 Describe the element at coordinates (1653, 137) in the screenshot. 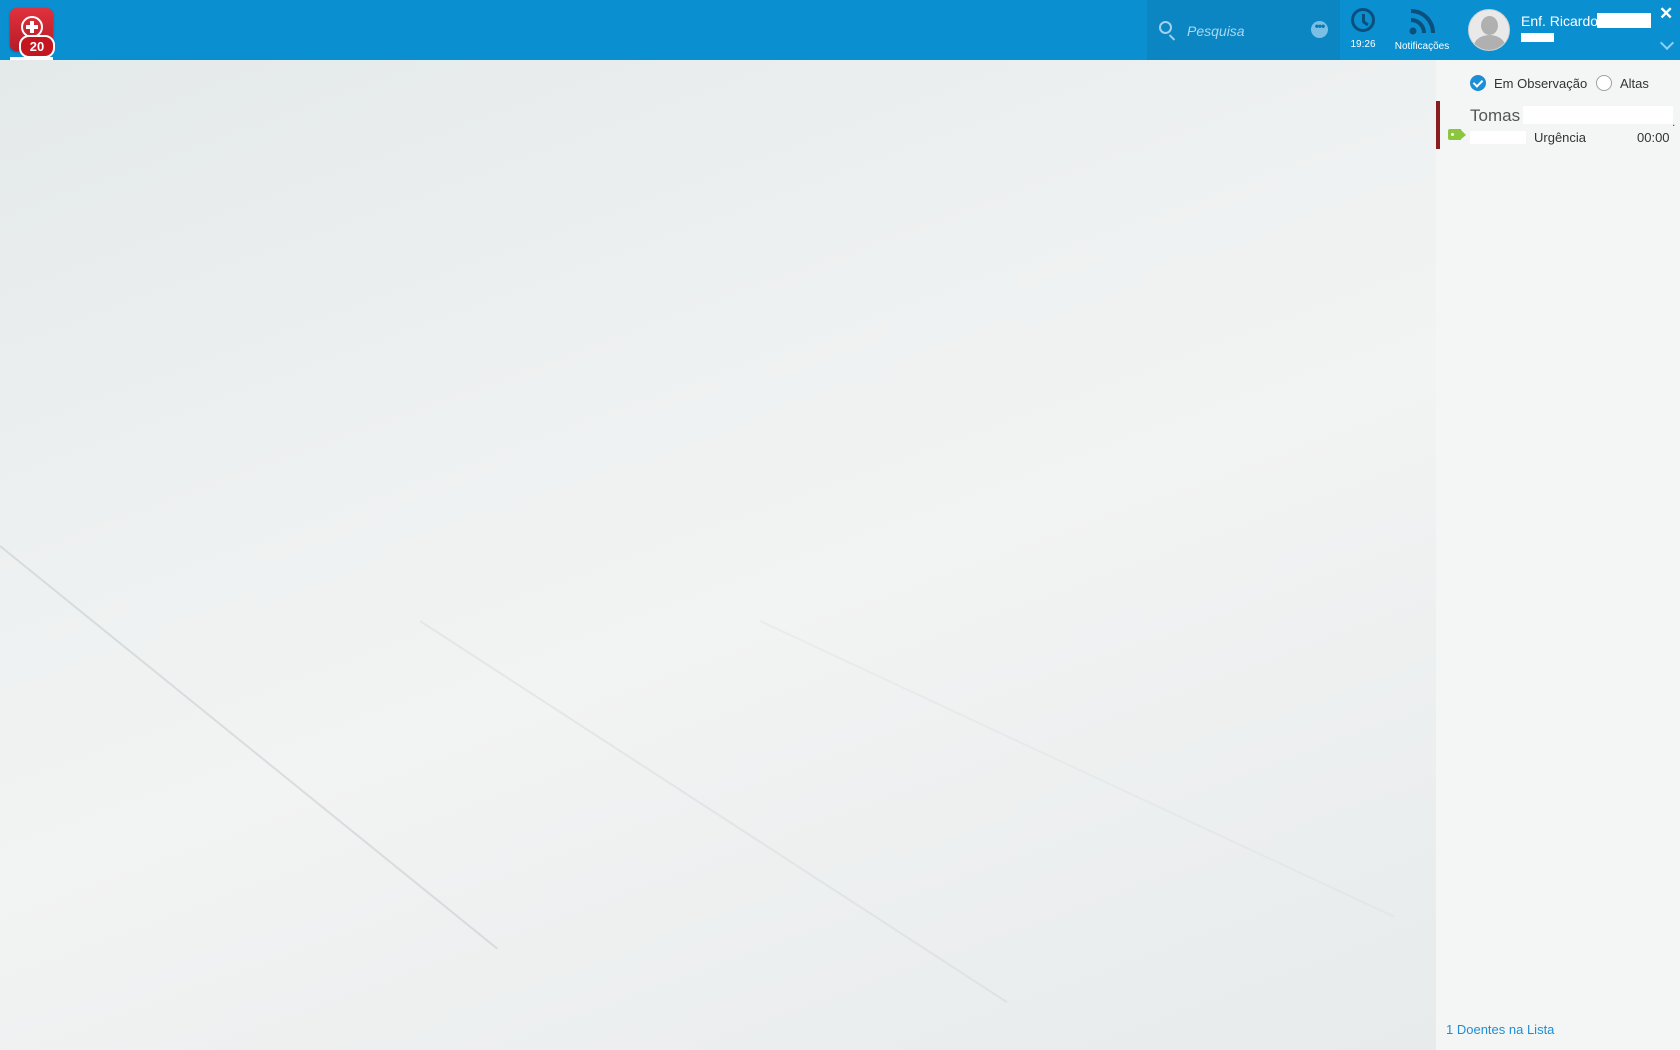

I see `patient-time: 00:00` at that location.